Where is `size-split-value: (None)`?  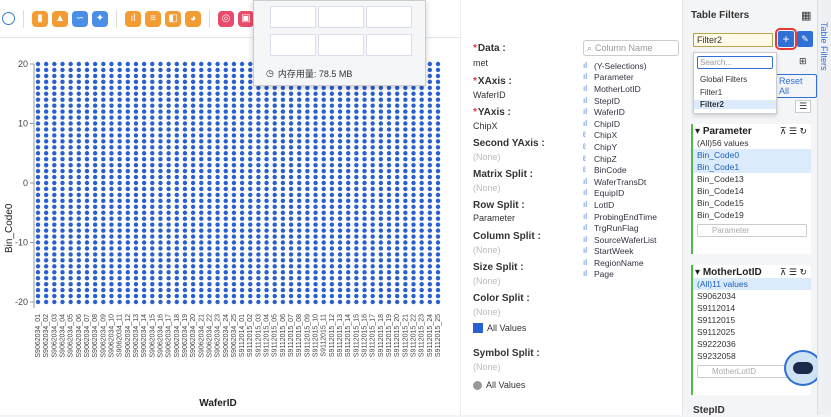
size-split-value: (None) is located at coordinates (487, 281).